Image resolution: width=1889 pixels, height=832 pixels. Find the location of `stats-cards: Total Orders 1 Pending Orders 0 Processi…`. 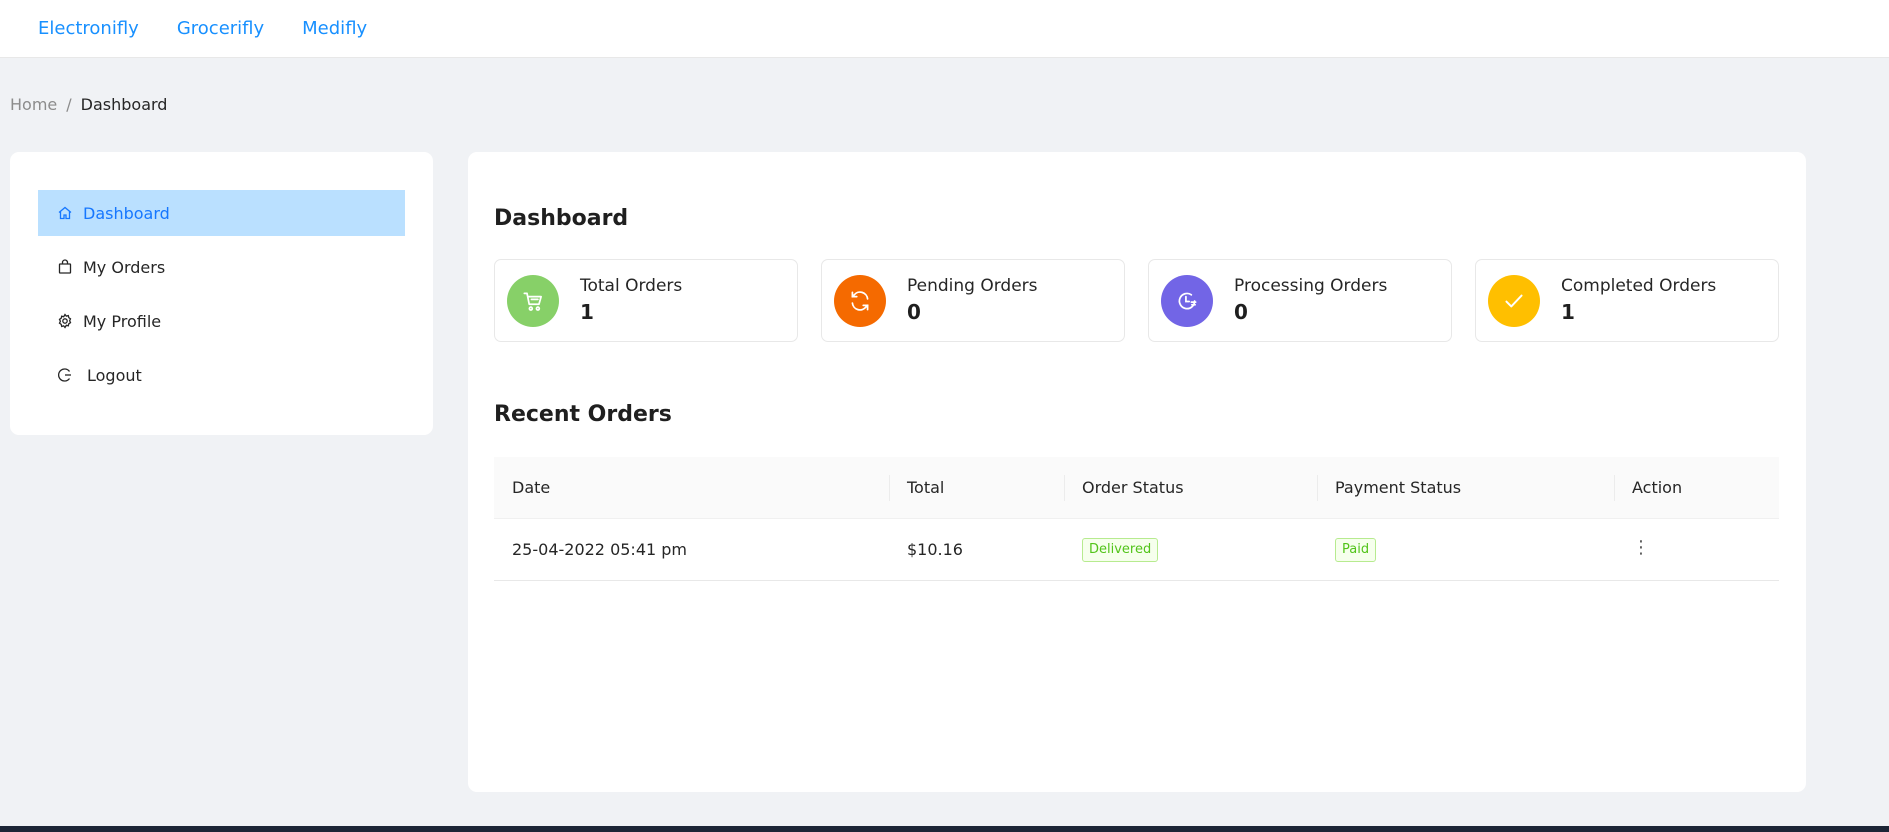

stats-cards: Total Orders 1 Pending Orders 0 Processi… is located at coordinates (1136, 300).